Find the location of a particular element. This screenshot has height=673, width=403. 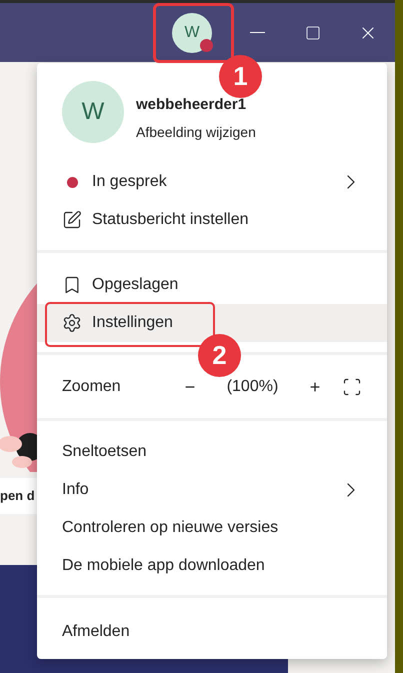

menu-item: Controleren op nieuwe versies is located at coordinates (212, 528).